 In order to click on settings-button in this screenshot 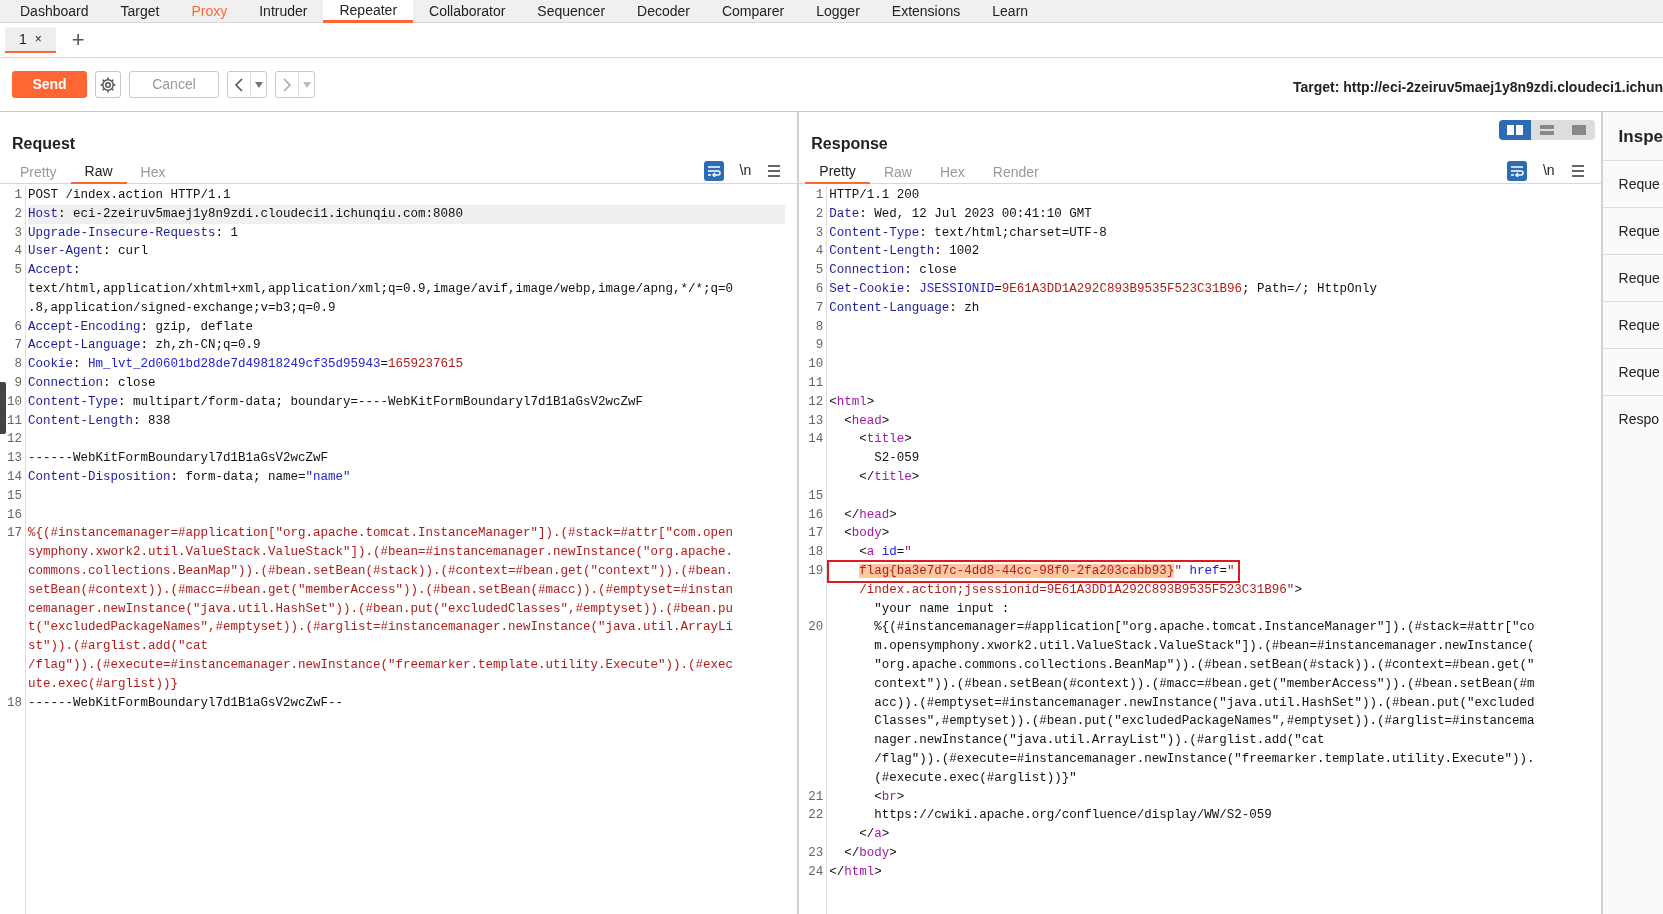, I will do `click(108, 84)`.